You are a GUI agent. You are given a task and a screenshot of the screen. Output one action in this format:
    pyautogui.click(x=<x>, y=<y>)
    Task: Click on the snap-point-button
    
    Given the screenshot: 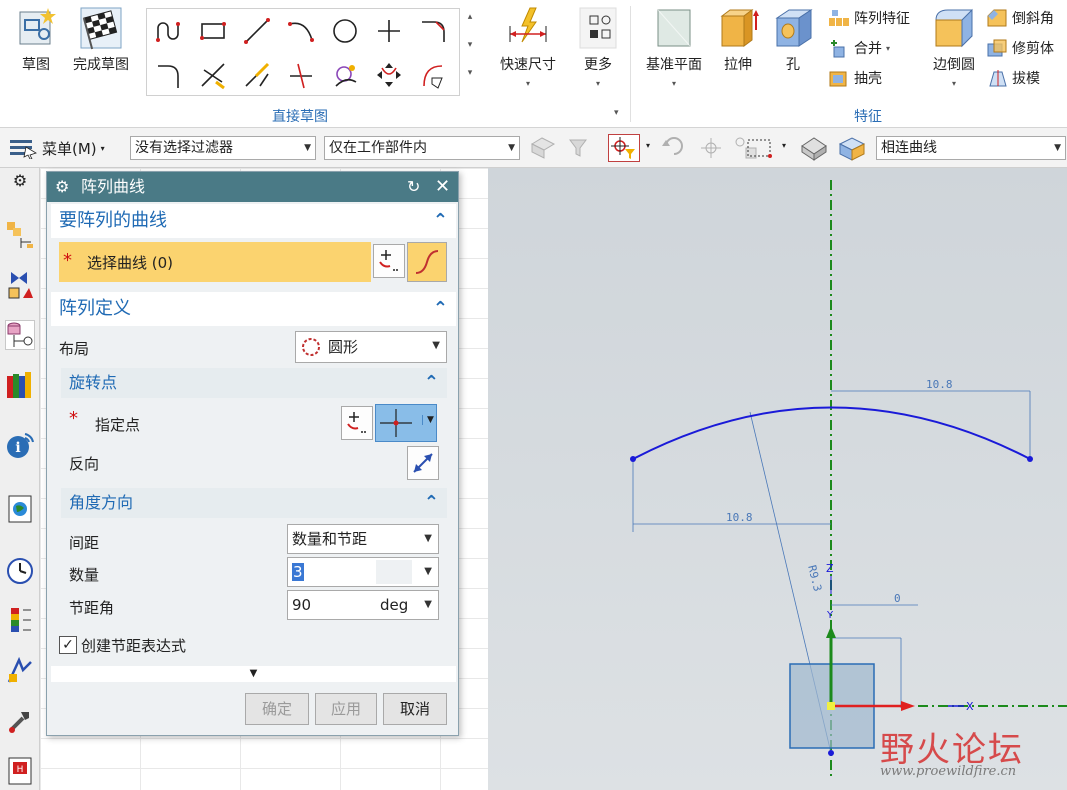 What is the action you would take?
    pyautogui.click(x=624, y=148)
    